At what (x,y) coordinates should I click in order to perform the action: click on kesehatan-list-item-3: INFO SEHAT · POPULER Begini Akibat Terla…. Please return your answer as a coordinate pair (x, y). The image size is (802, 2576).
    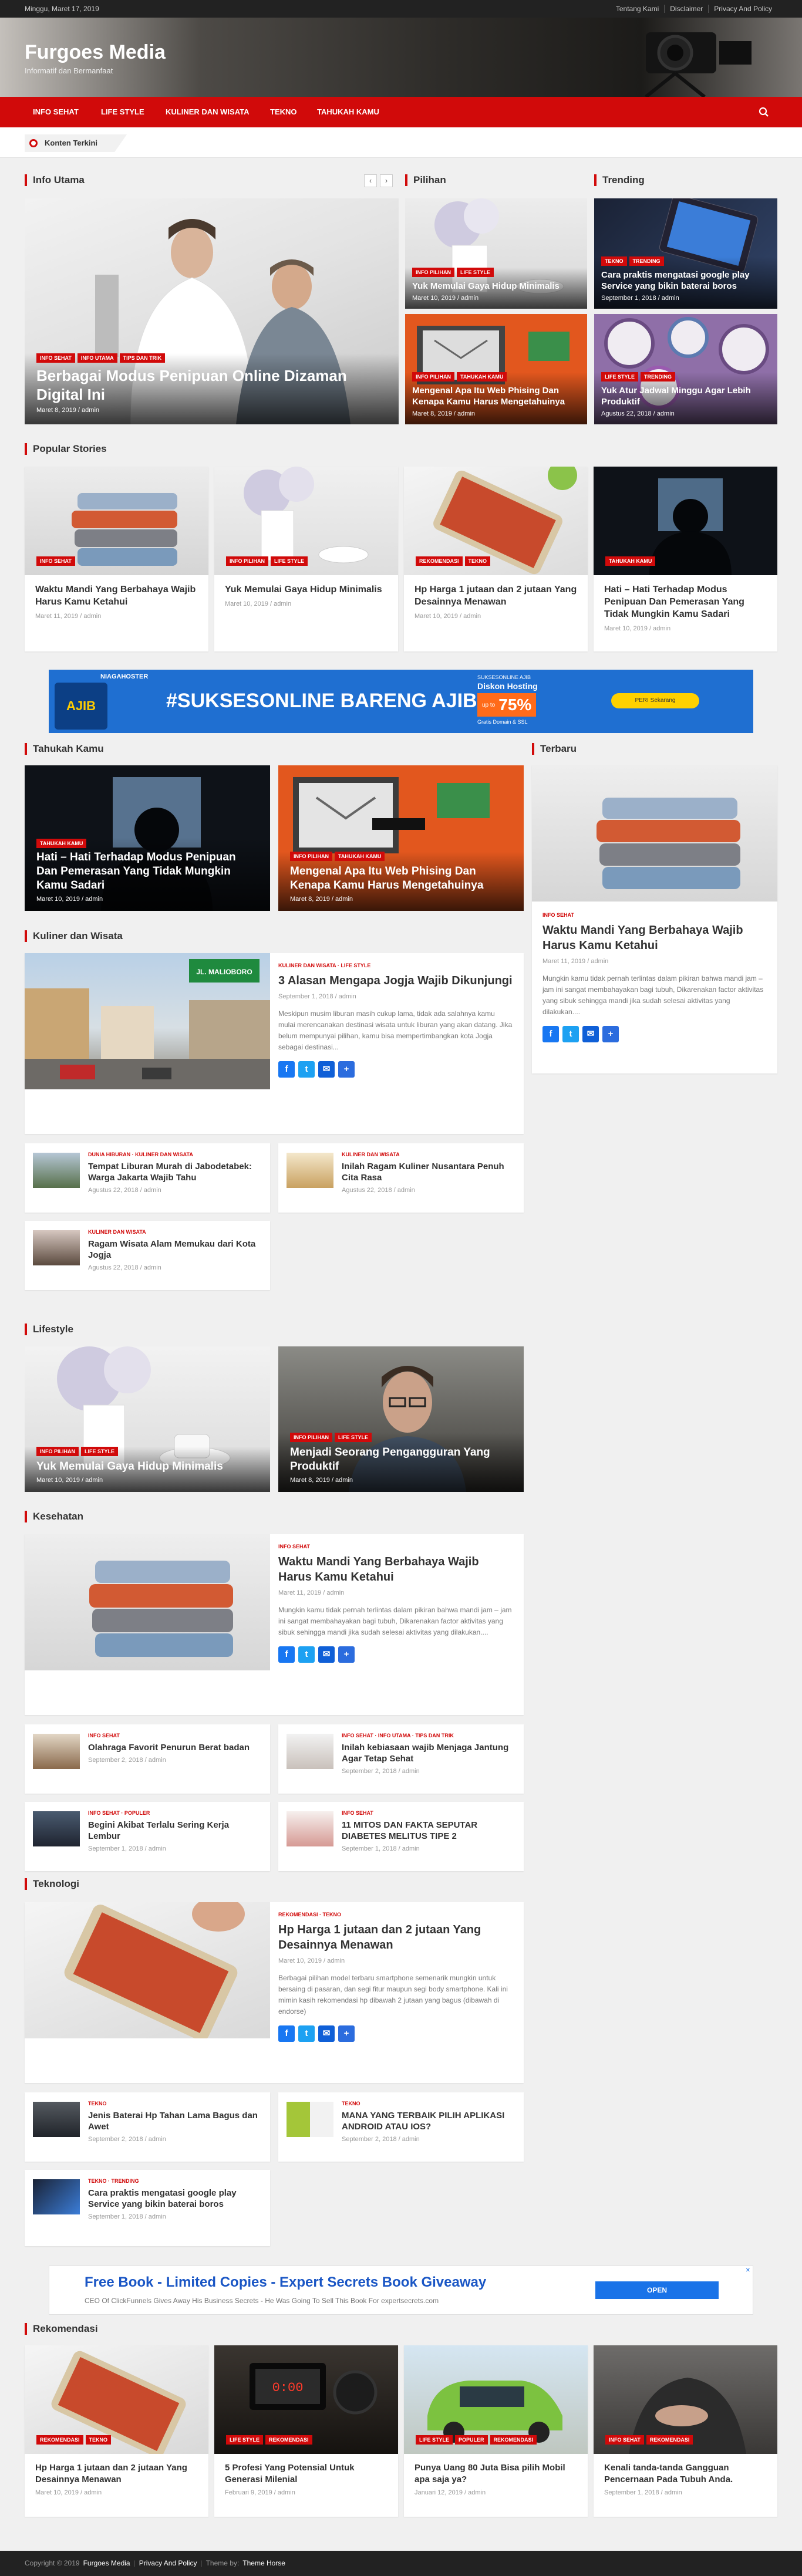
    Looking at the image, I should click on (147, 1836).